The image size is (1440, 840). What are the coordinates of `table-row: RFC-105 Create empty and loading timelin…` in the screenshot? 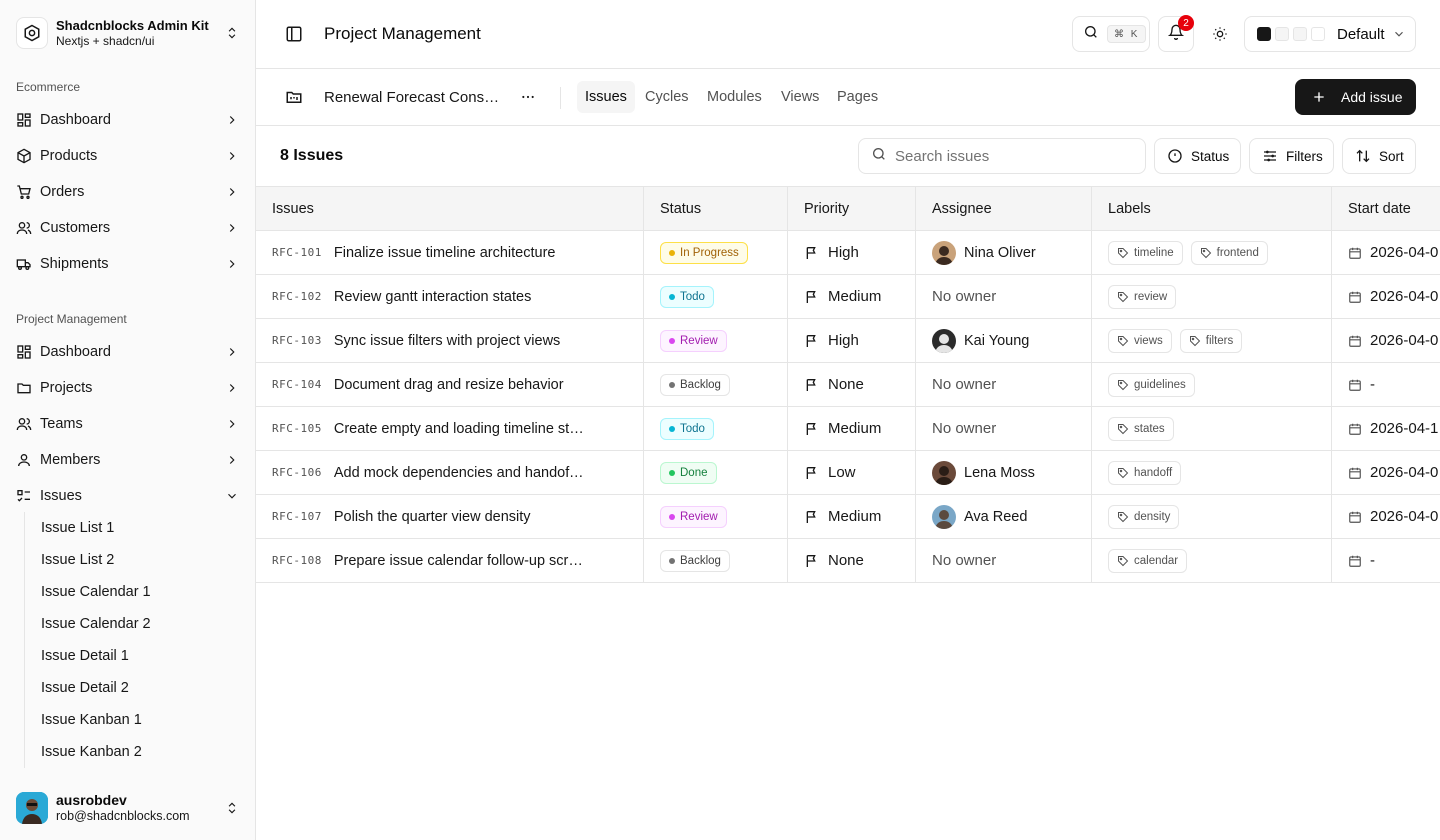 It's located at (848, 429).